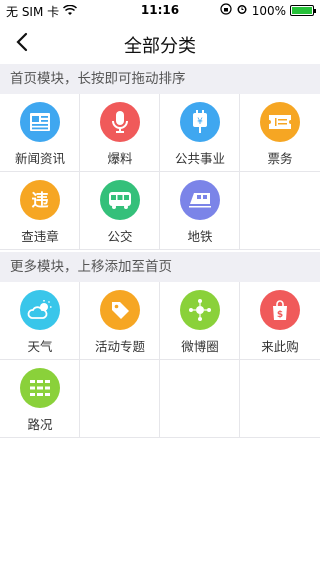 The height and width of the screenshot is (568, 320). I want to click on module-item: 爆料, so click(120, 133).